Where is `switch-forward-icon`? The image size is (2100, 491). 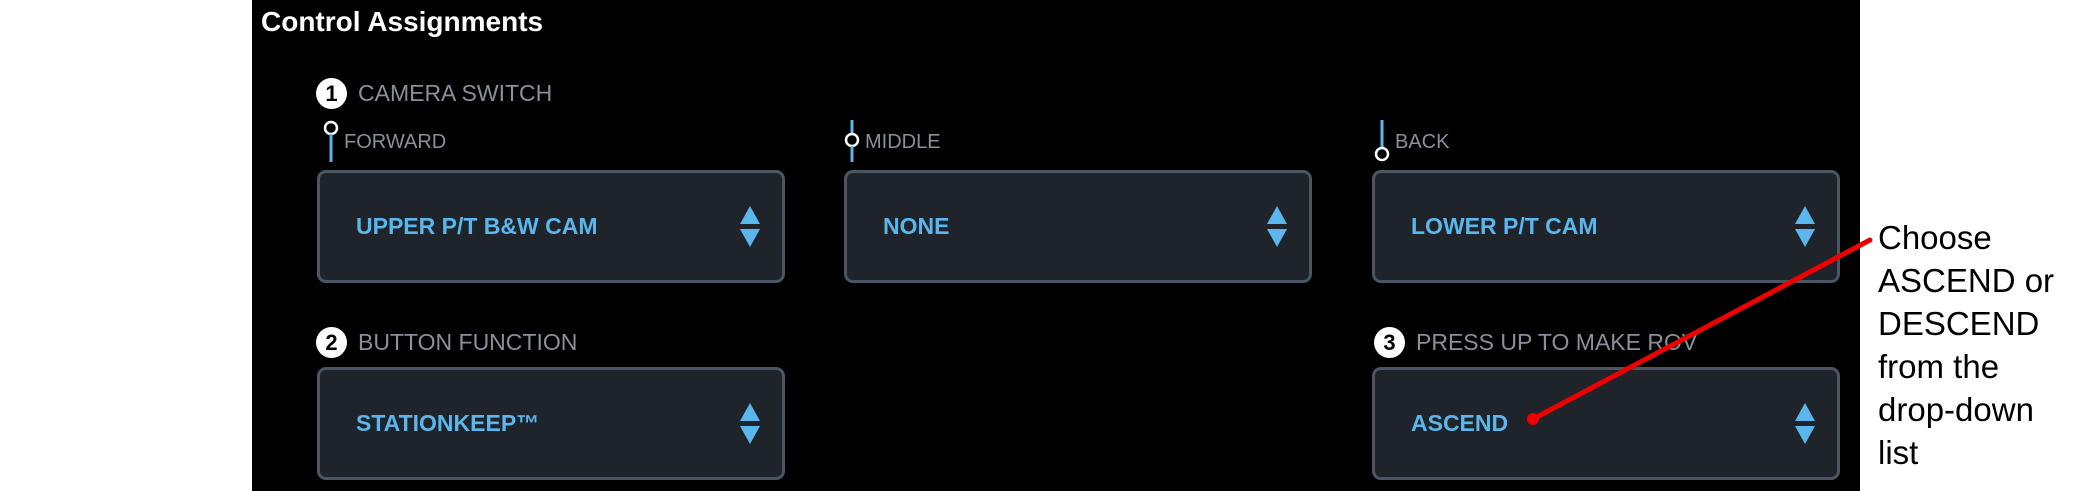 switch-forward-icon is located at coordinates (331, 141).